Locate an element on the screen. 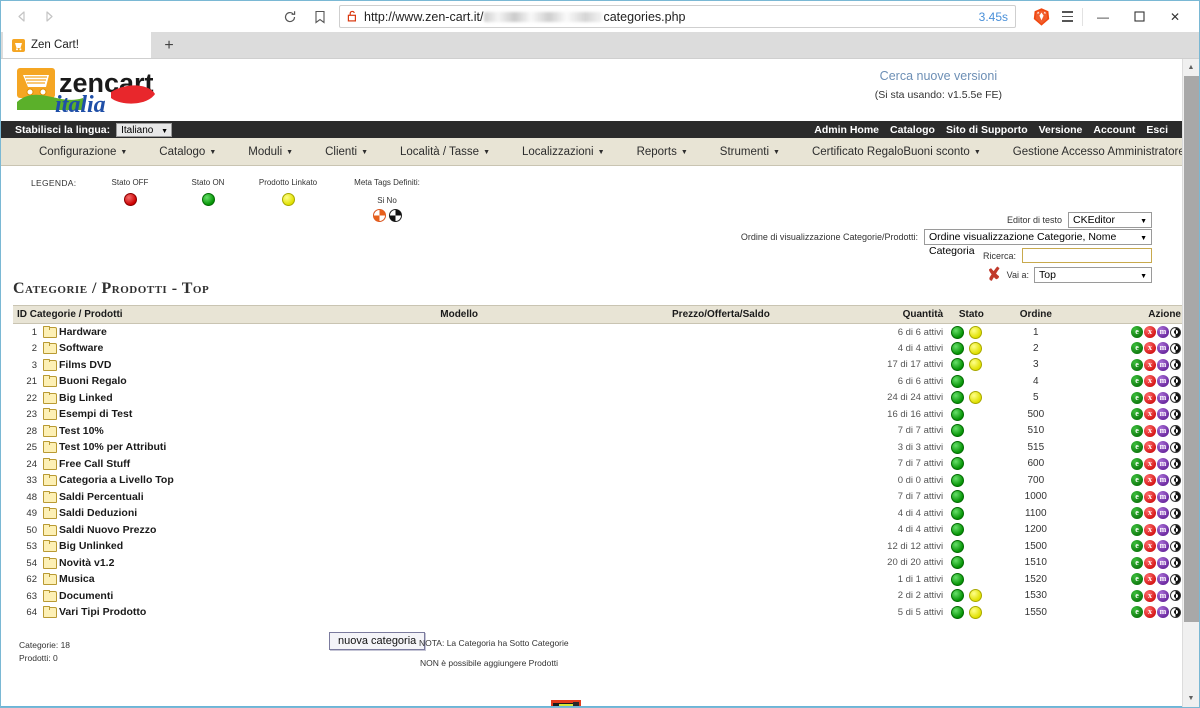  cell-category-name: 50 Saldi Nuovo Prezzo is located at coordinates (224, 530).